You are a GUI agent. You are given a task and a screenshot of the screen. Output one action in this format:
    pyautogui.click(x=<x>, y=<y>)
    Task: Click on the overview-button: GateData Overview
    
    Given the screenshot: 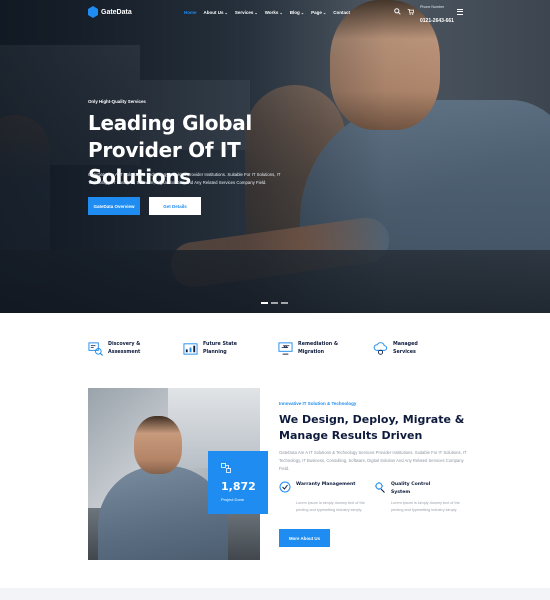 What is the action you would take?
    pyautogui.click(x=114, y=206)
    